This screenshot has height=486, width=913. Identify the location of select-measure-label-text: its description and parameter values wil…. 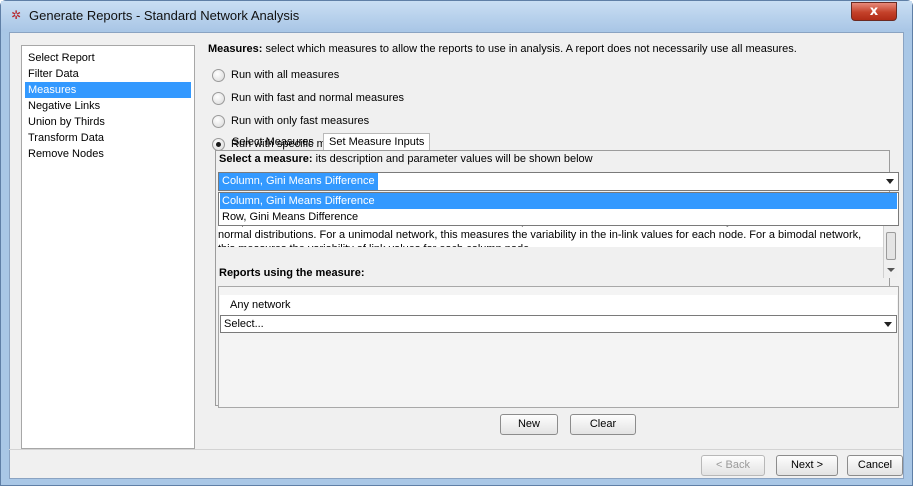
(452, 159).